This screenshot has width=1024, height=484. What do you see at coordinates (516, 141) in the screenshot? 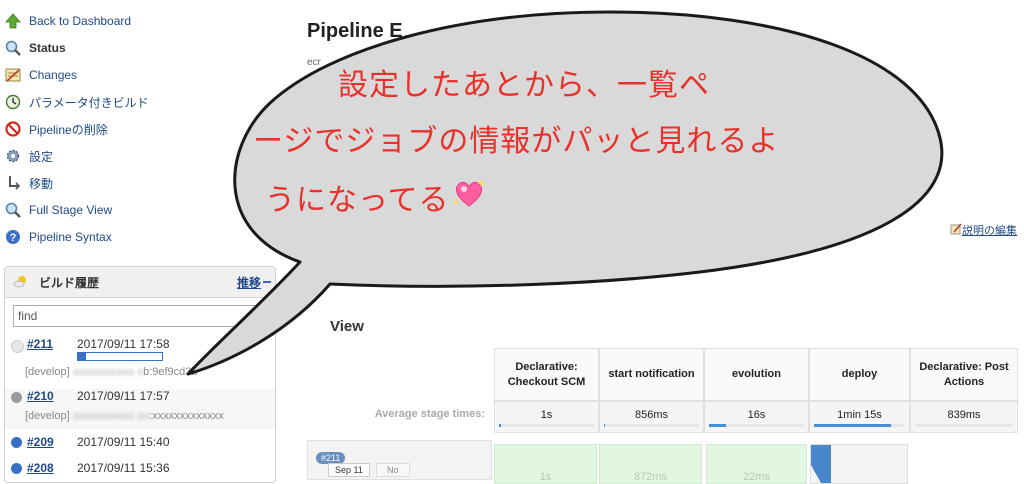
I see `bubble-text-line: ージでジョブの情報がパッと見れるよ` at bounding box center [516, 141].